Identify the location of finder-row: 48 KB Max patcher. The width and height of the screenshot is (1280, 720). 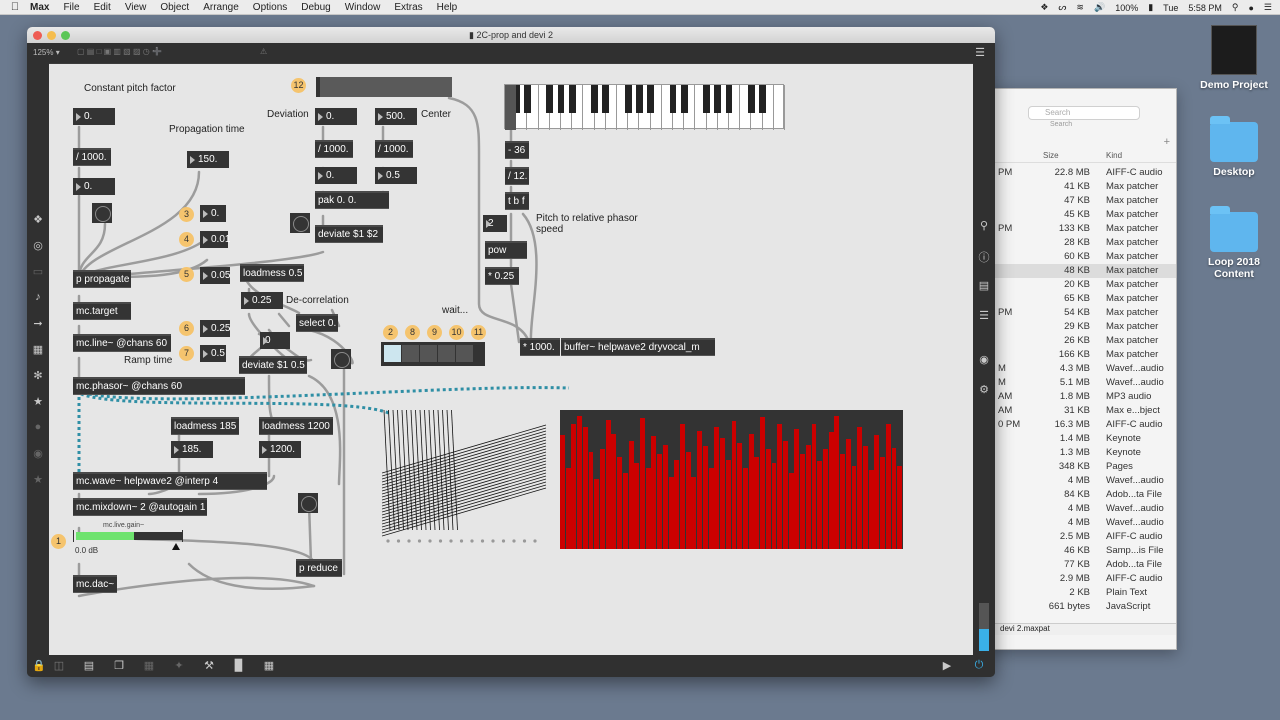
(1081, 271).